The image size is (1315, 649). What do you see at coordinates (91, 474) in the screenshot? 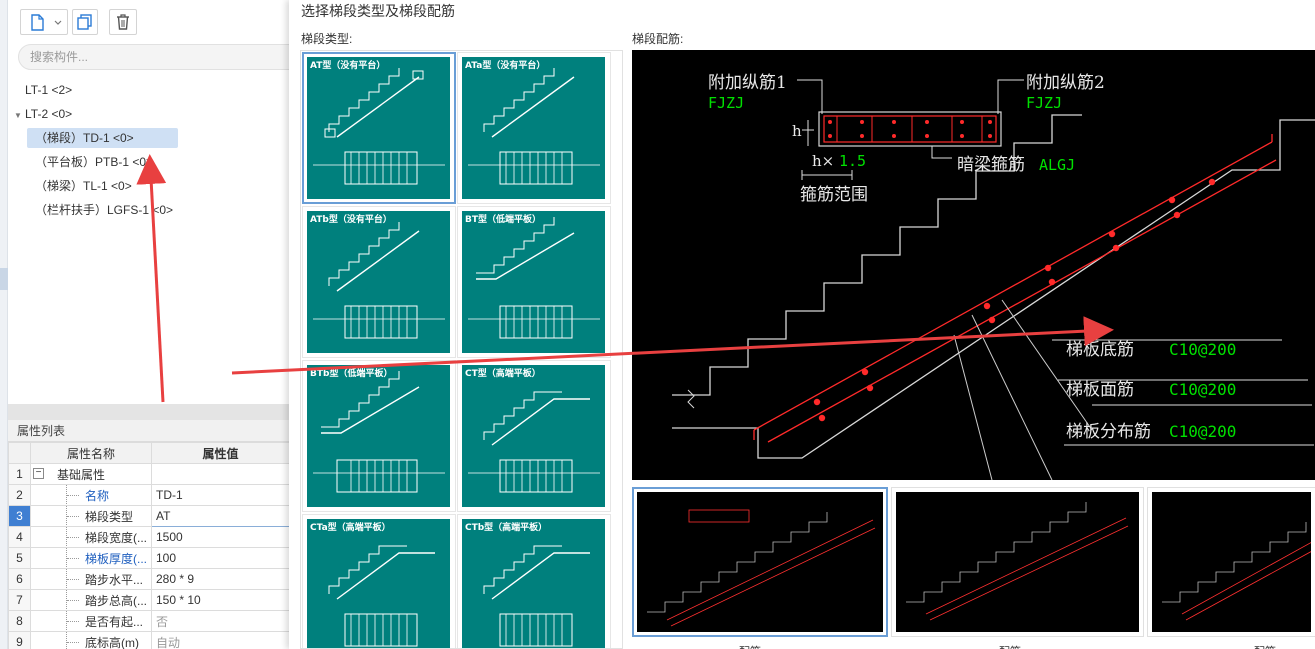
I see `attr-name: − 基础属性` at bounding box center [91, 474].